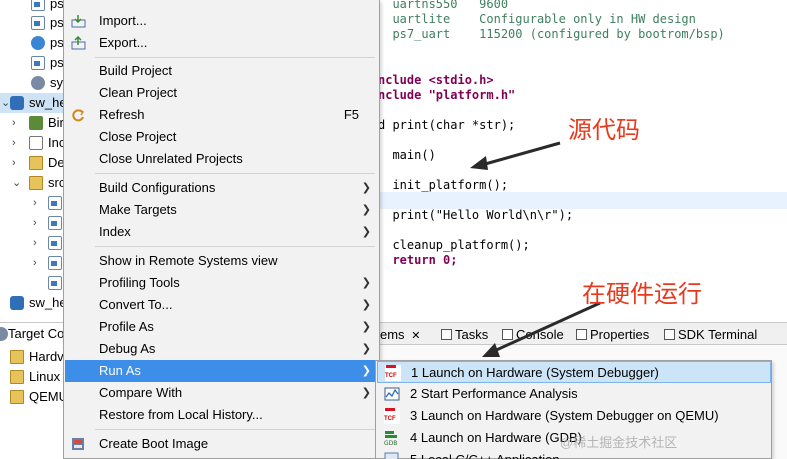 The width and height of the screenshot is (787, 459). Describe the element at coordinates (446, 334) in the screenshot. I see `tasks-icon` at that location.